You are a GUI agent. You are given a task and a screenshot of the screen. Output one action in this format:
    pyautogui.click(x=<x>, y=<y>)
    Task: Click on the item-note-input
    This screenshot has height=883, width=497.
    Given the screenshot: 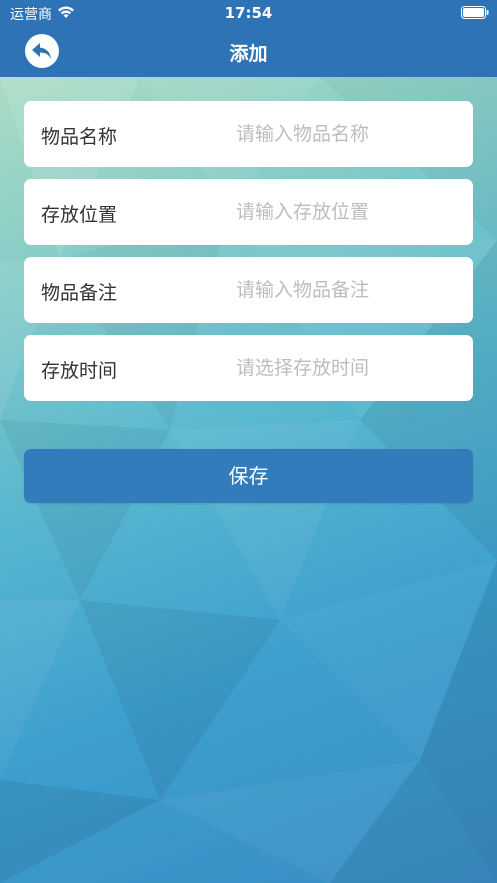 What is the action you would take?
    pyautogui.click(x=348, y=290)
    